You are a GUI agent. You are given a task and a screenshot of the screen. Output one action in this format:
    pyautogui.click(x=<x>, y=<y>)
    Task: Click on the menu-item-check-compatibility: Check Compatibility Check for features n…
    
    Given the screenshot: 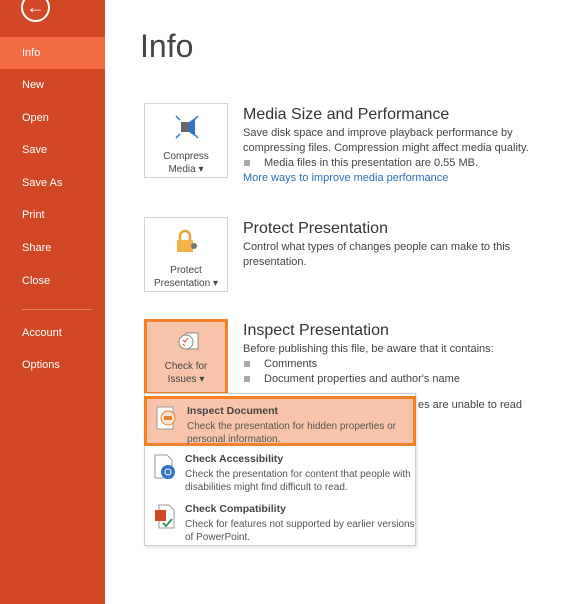 What is the action you would take?
    pyautogui.click(x=280, y=522)
    